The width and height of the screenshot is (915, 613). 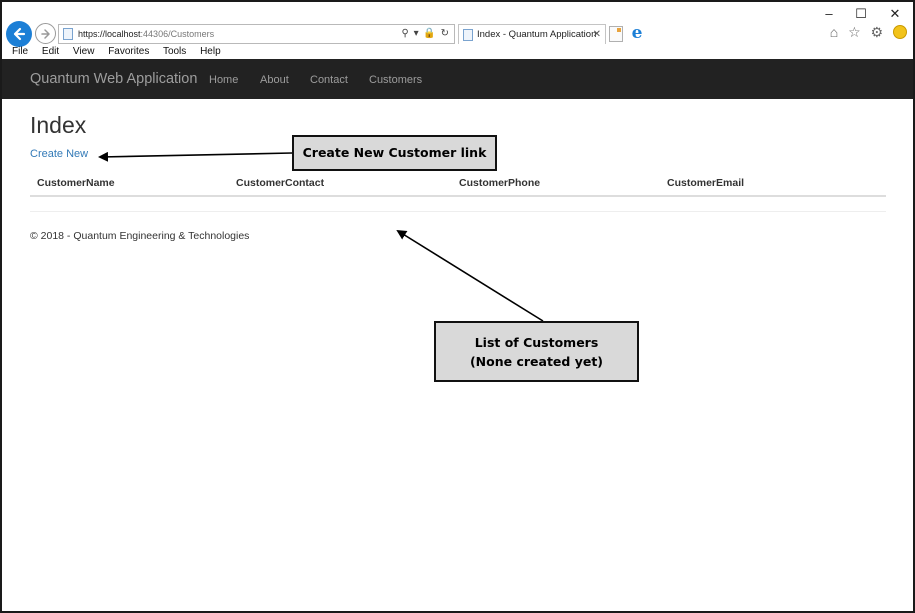 What do you see at coordinates (616, 34) in the screenshot?
I see `new-tab-icon` at bounding box center [616, 34].